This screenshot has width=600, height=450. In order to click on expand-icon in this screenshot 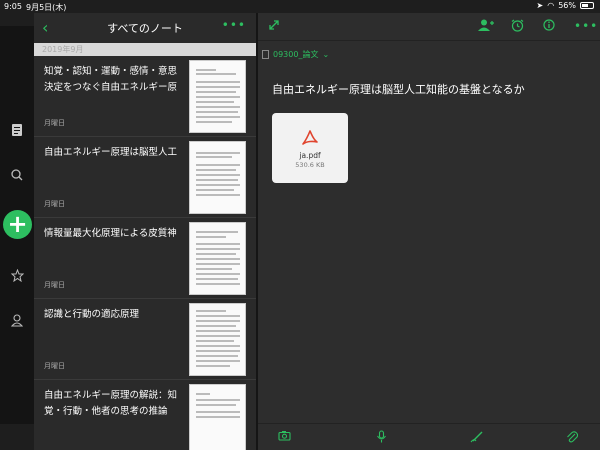, I will do `click(274, 26)`.